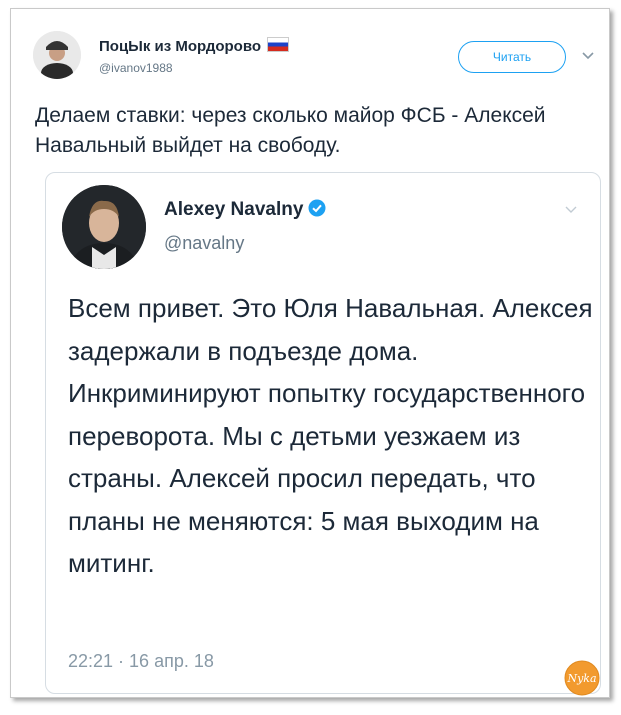 Image resolution: width=621 pixels, height=715 pixels. I want to click on author-name: ПоцЫк из Мордорово, so click(194, 46).